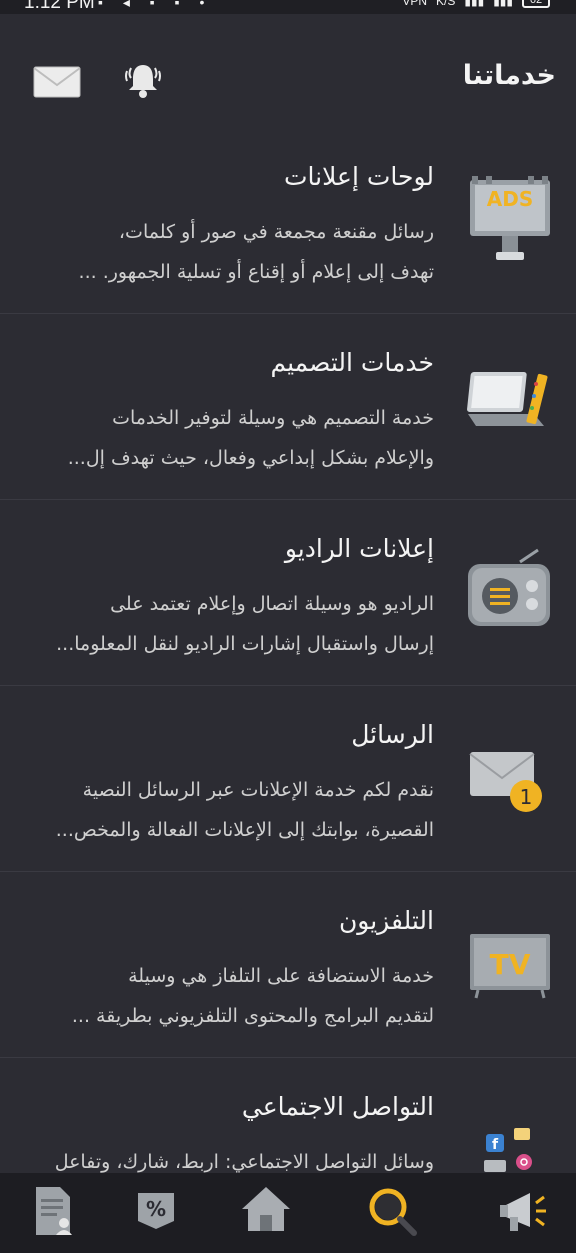  What do you see at coordinates (57, 82) in the screenshot?
I see `mail-icon` at bounding box center [57, 82].